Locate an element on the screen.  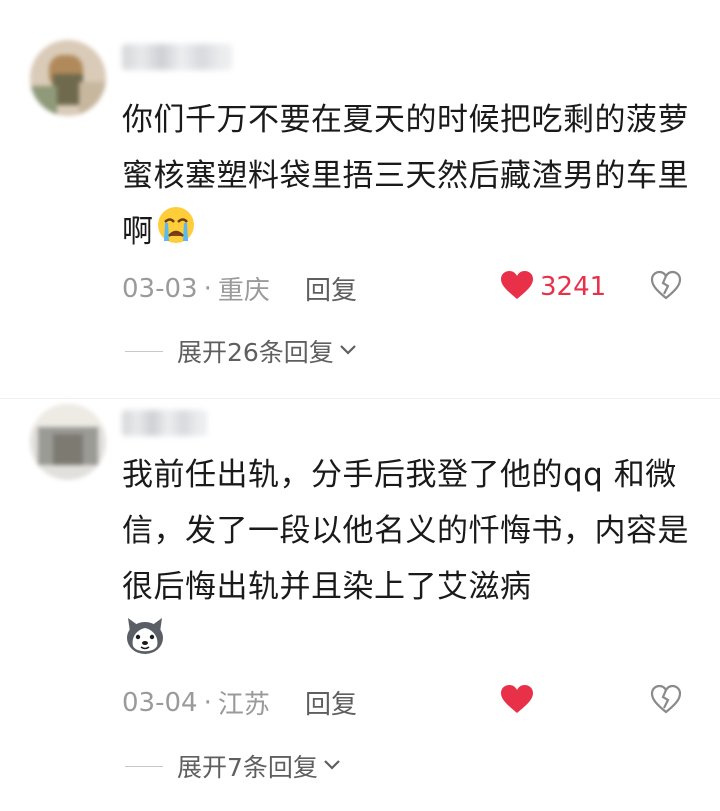
like-button is located at coordinates (520, 701).